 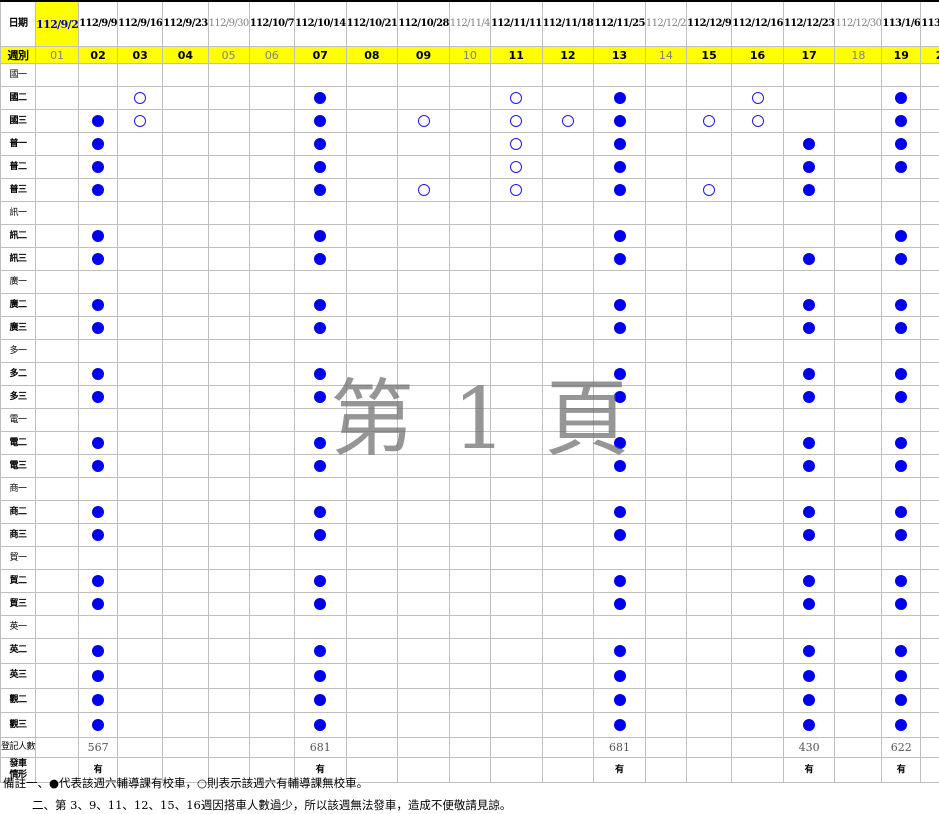 What do you see at coordinates (18, 581) in the screenshot?
I see `class-label: 貿二` at bounding box center [18, 581].